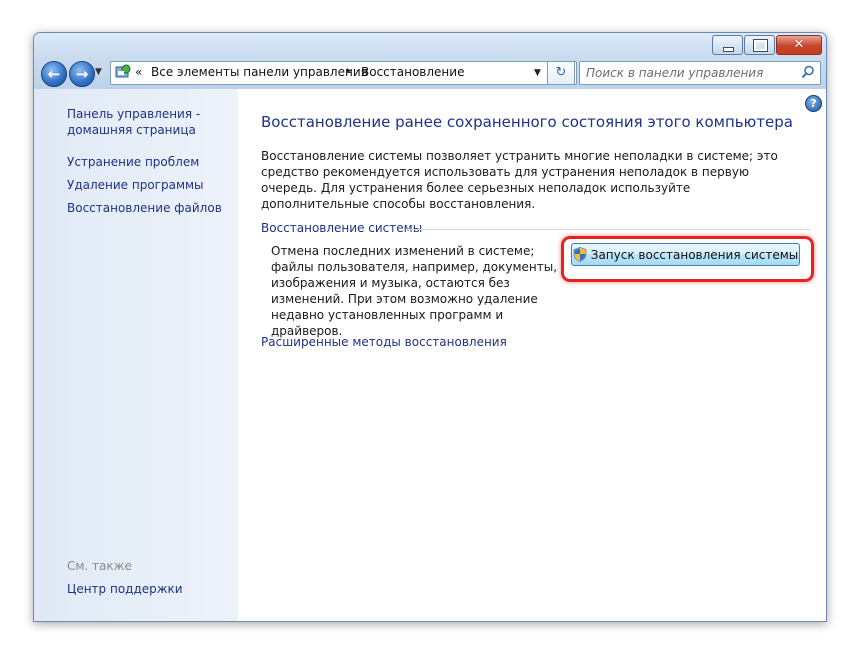  I want to click on back-arrow-icon: ←, so click(54, 74).